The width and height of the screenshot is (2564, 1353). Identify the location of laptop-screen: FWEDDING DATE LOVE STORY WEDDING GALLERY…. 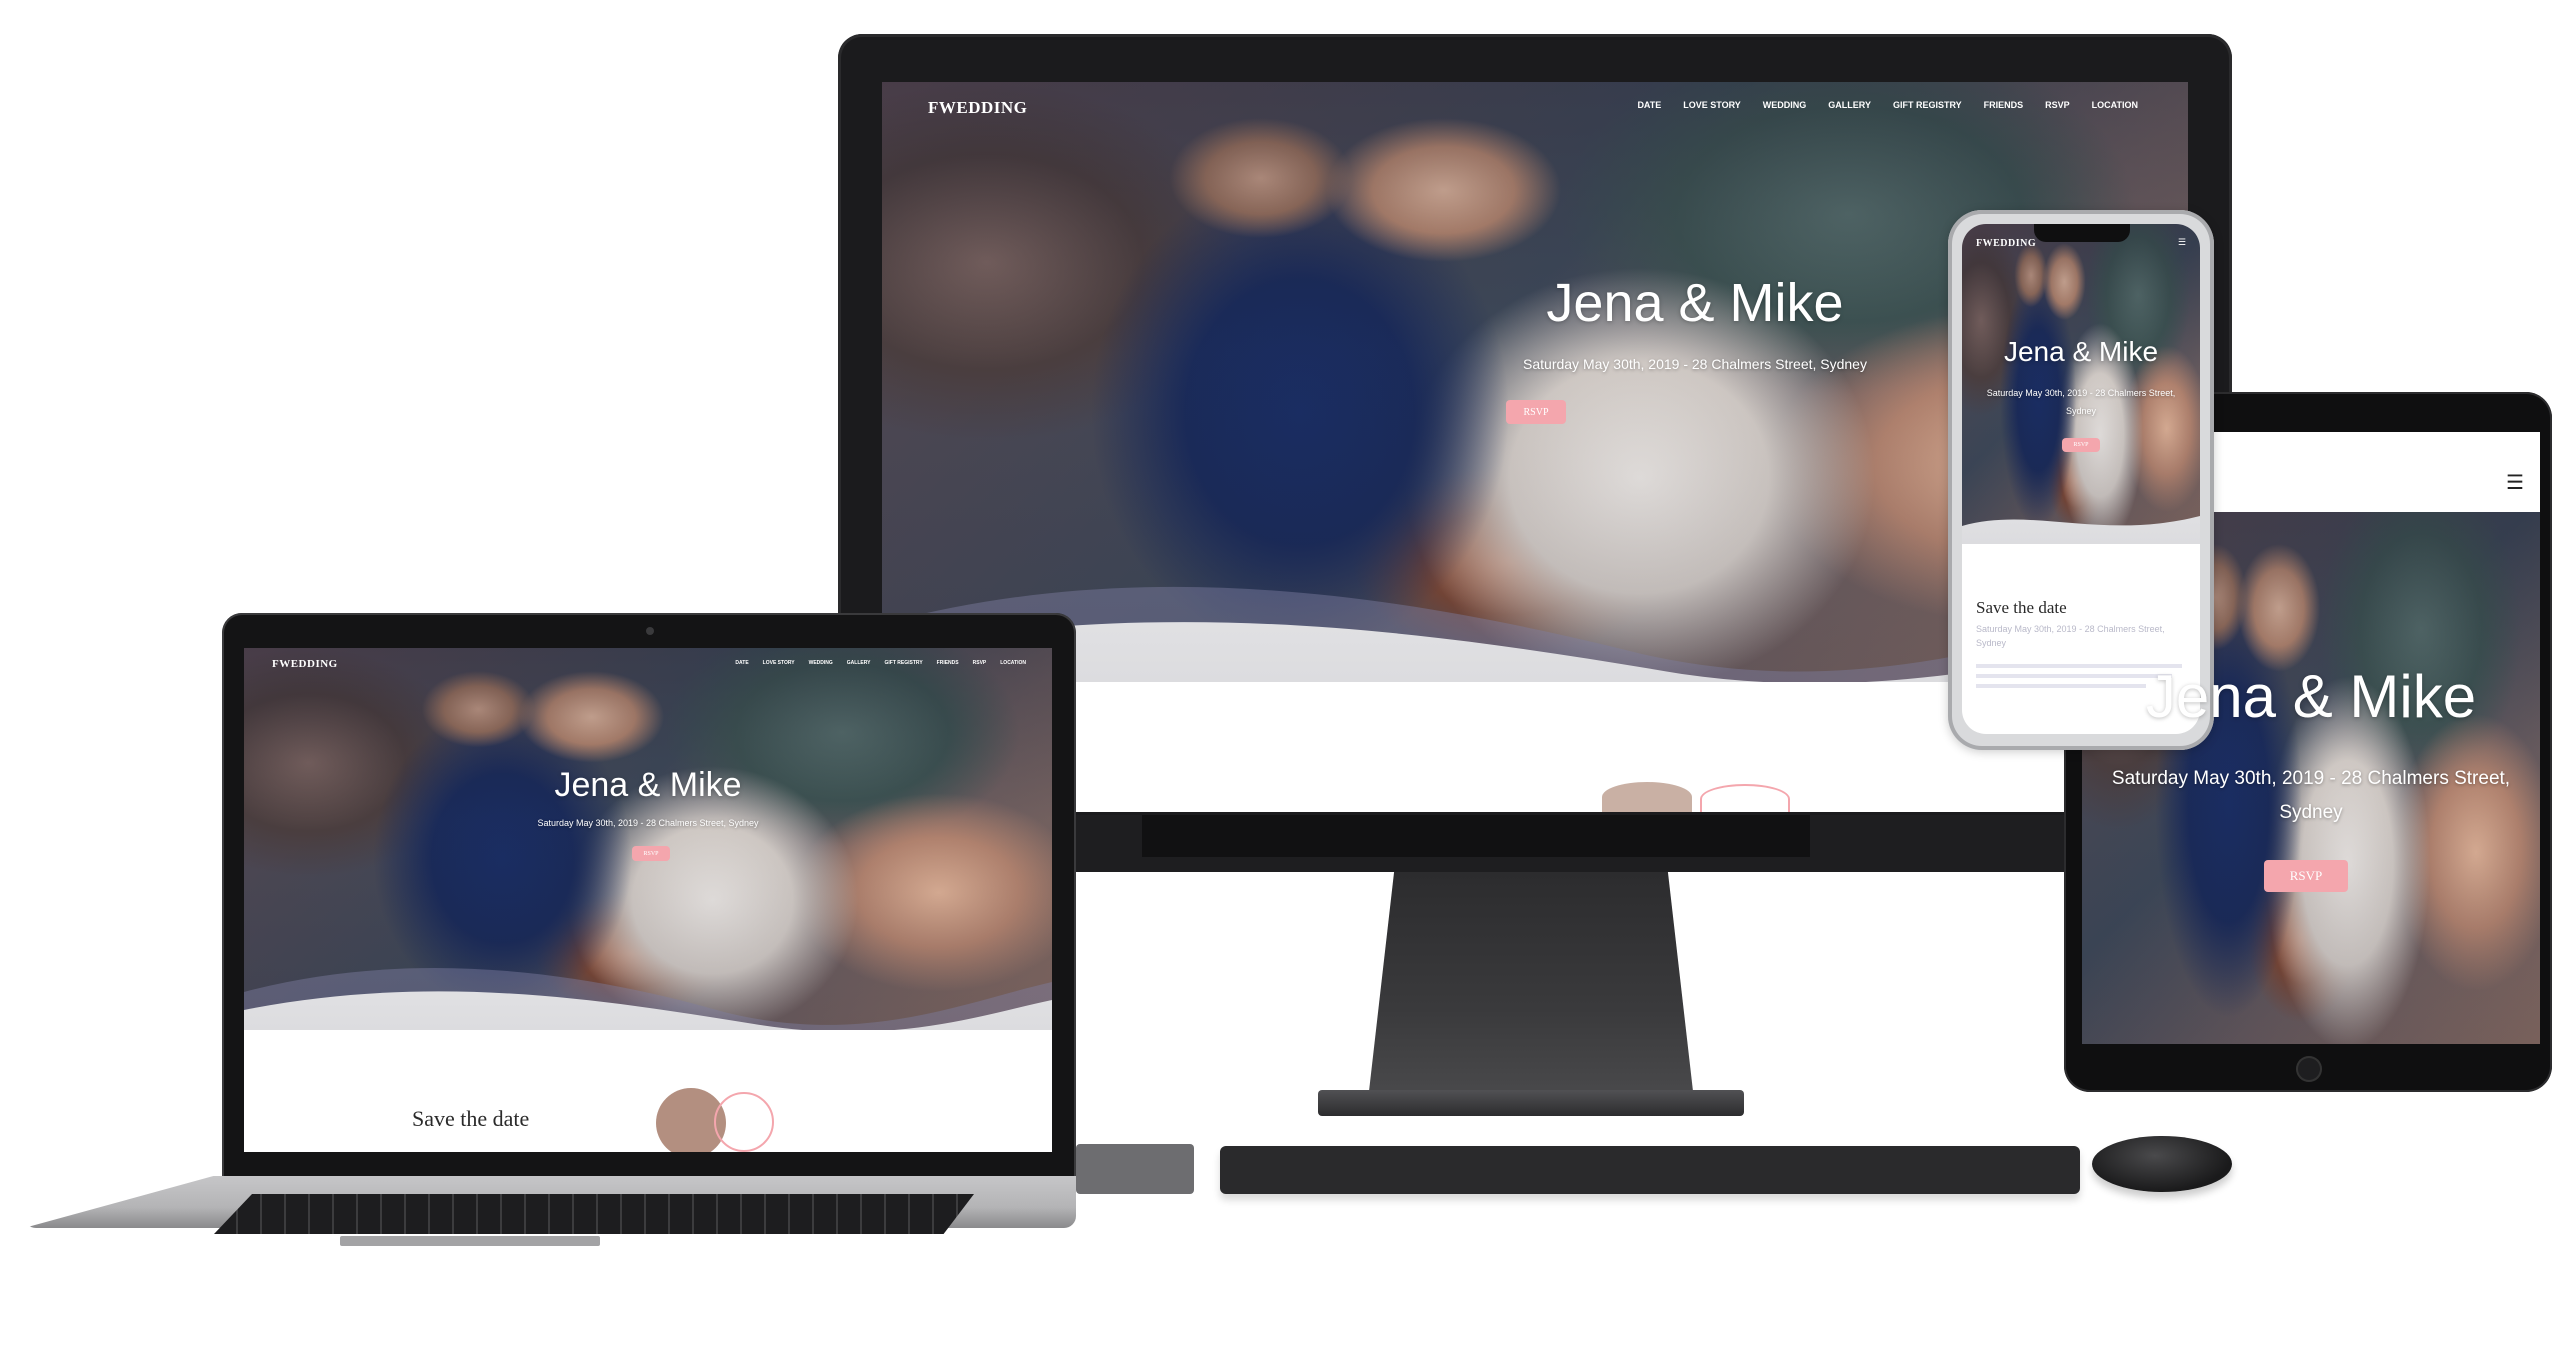
(648, 900).